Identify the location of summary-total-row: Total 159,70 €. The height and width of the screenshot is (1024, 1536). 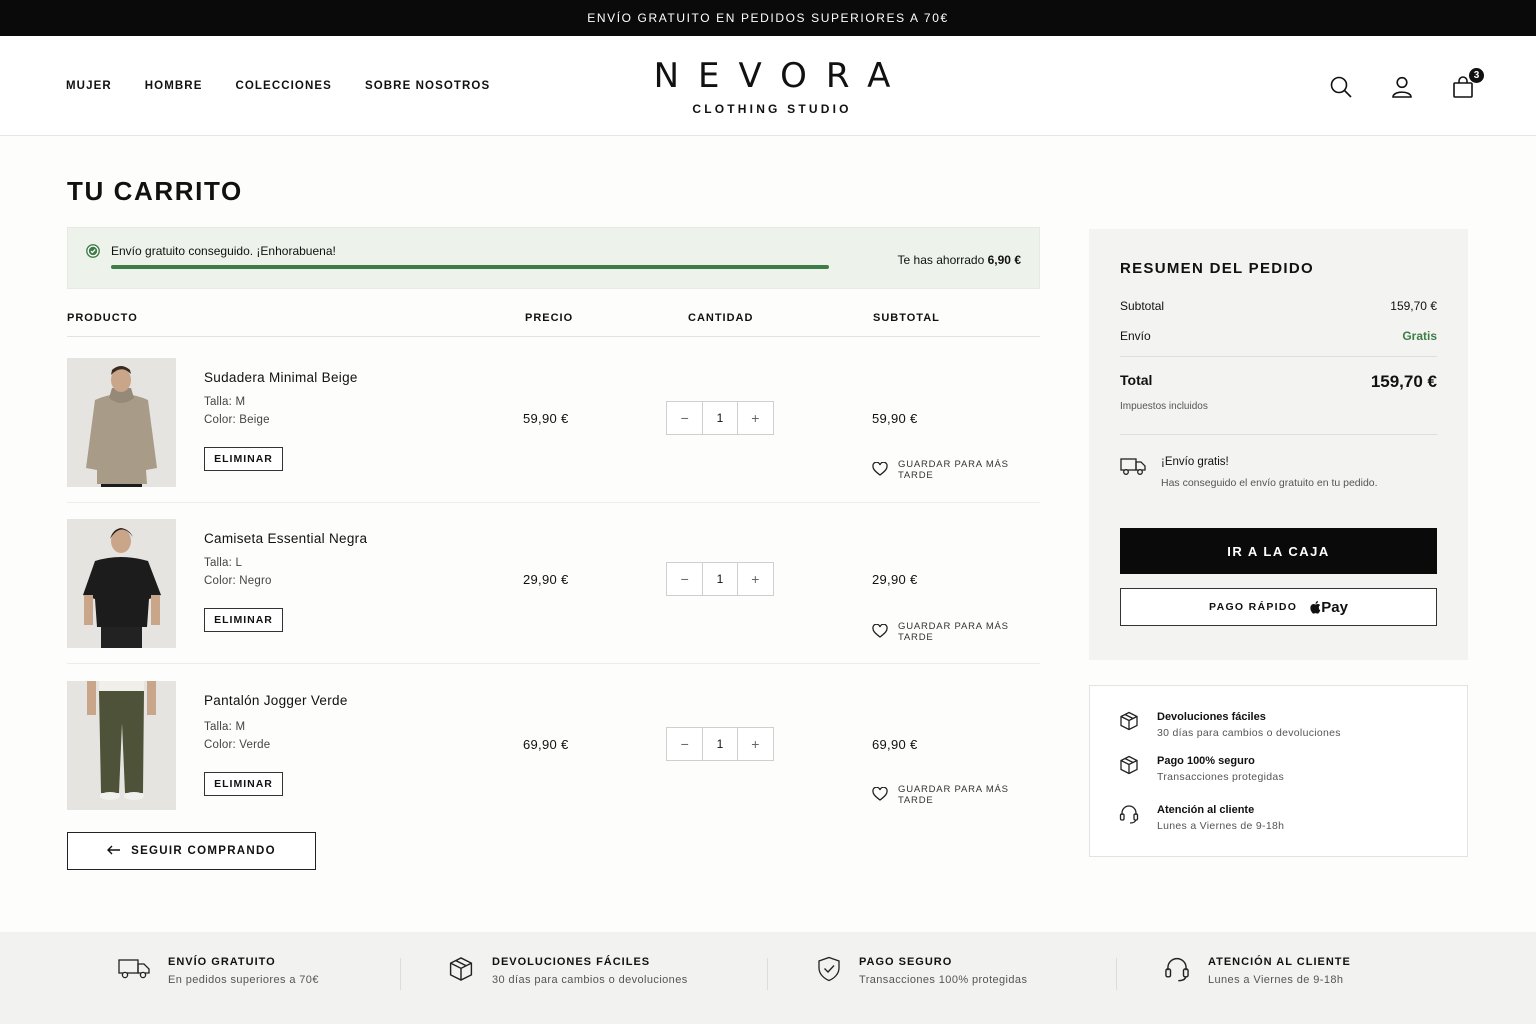
(1278, 382).